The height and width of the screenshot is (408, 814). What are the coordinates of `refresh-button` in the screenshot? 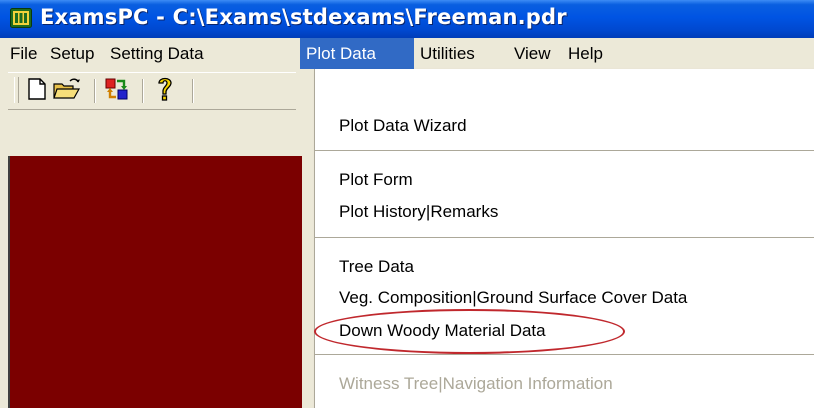 It's located at (117, 91).